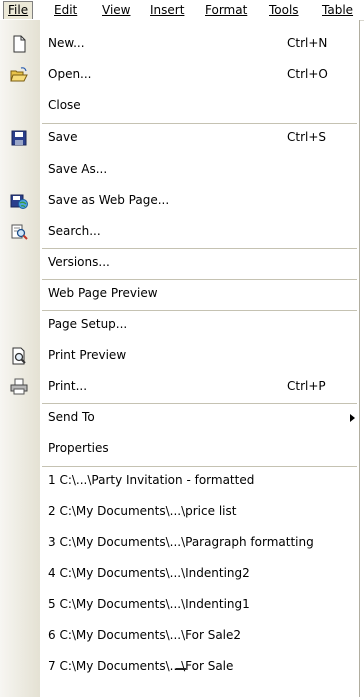 The width and height of the screenshot is (364, 697). I want to click on menu-item-properties: Properties, so click(179, 448).